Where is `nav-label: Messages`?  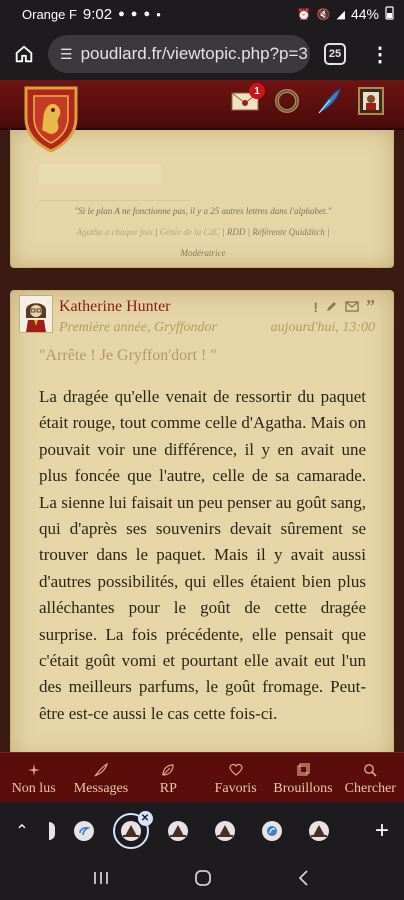
nav-label: Messages is located at coordinates (101, 788).